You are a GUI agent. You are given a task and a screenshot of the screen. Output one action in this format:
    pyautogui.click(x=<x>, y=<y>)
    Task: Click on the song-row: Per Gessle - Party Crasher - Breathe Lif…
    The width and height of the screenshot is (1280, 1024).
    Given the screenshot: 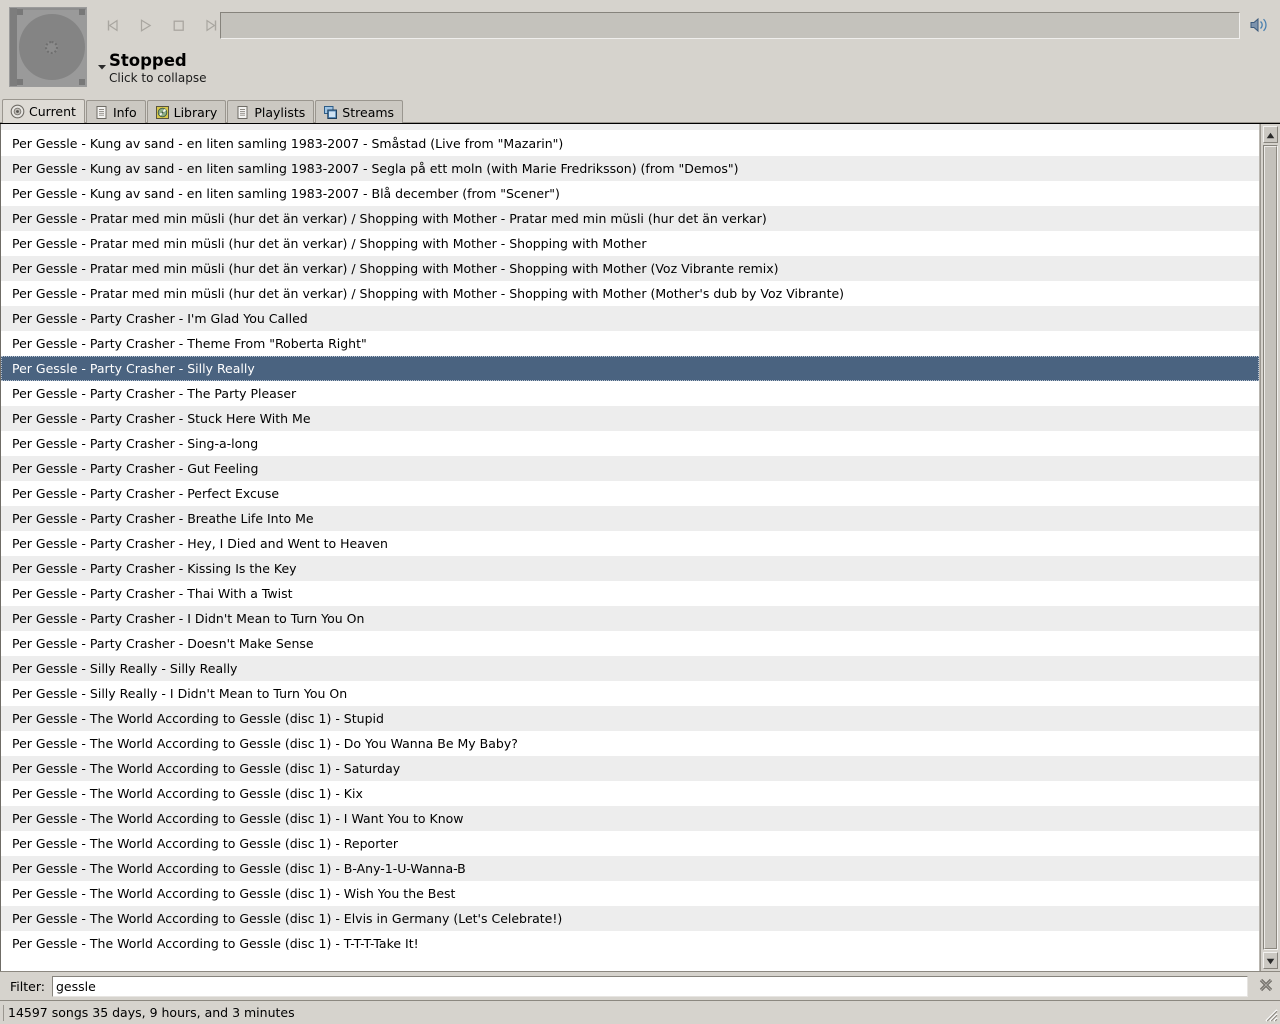 What is the action you would take?
    pyautogui.click(x=630, y=518)
    